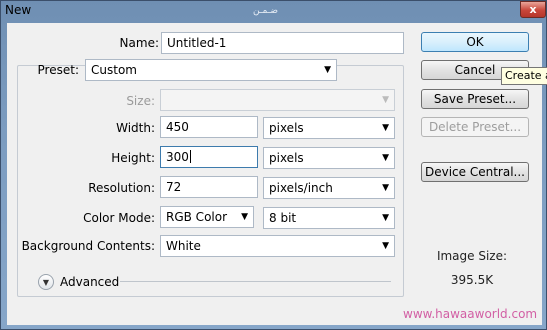 The image size is (547, 330). Describe the element at coordinates (255, 281) in the screenshot. I see `advanced-divider` at that location.